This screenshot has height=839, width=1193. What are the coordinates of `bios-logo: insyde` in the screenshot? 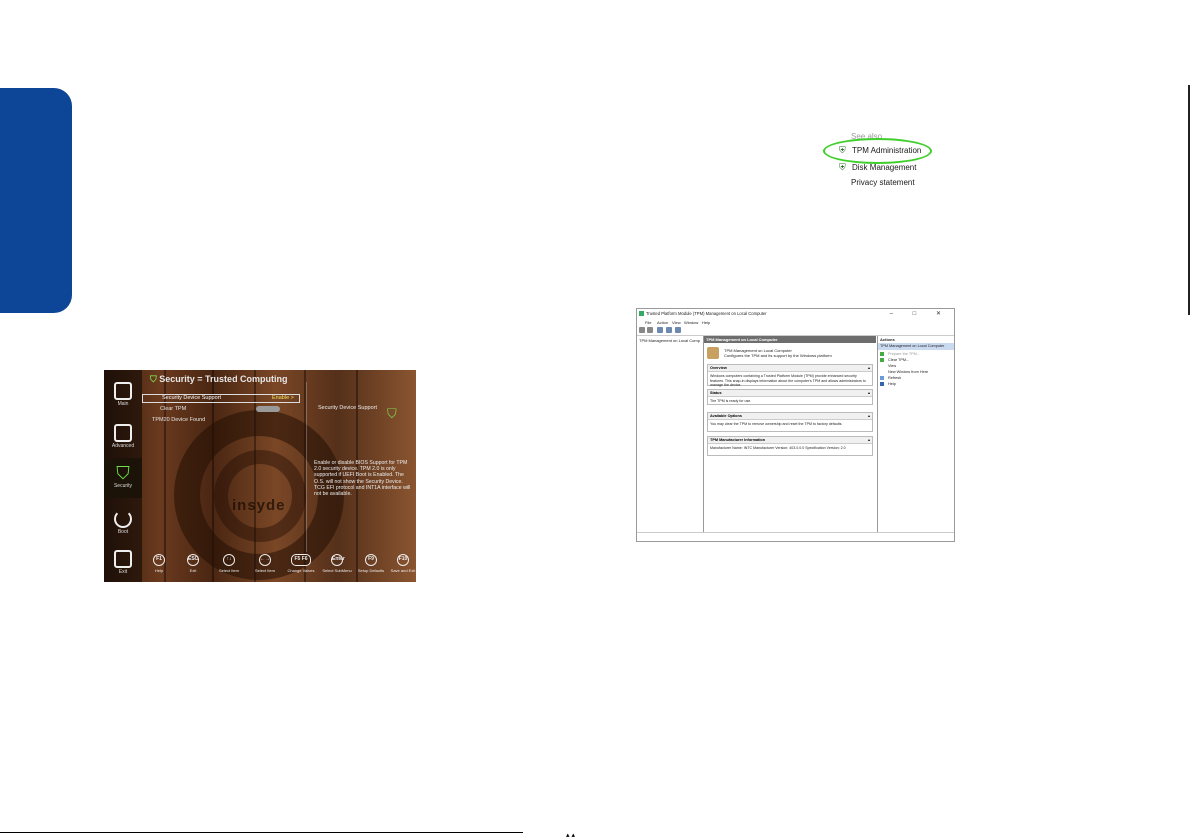 It's located at (259, 505).